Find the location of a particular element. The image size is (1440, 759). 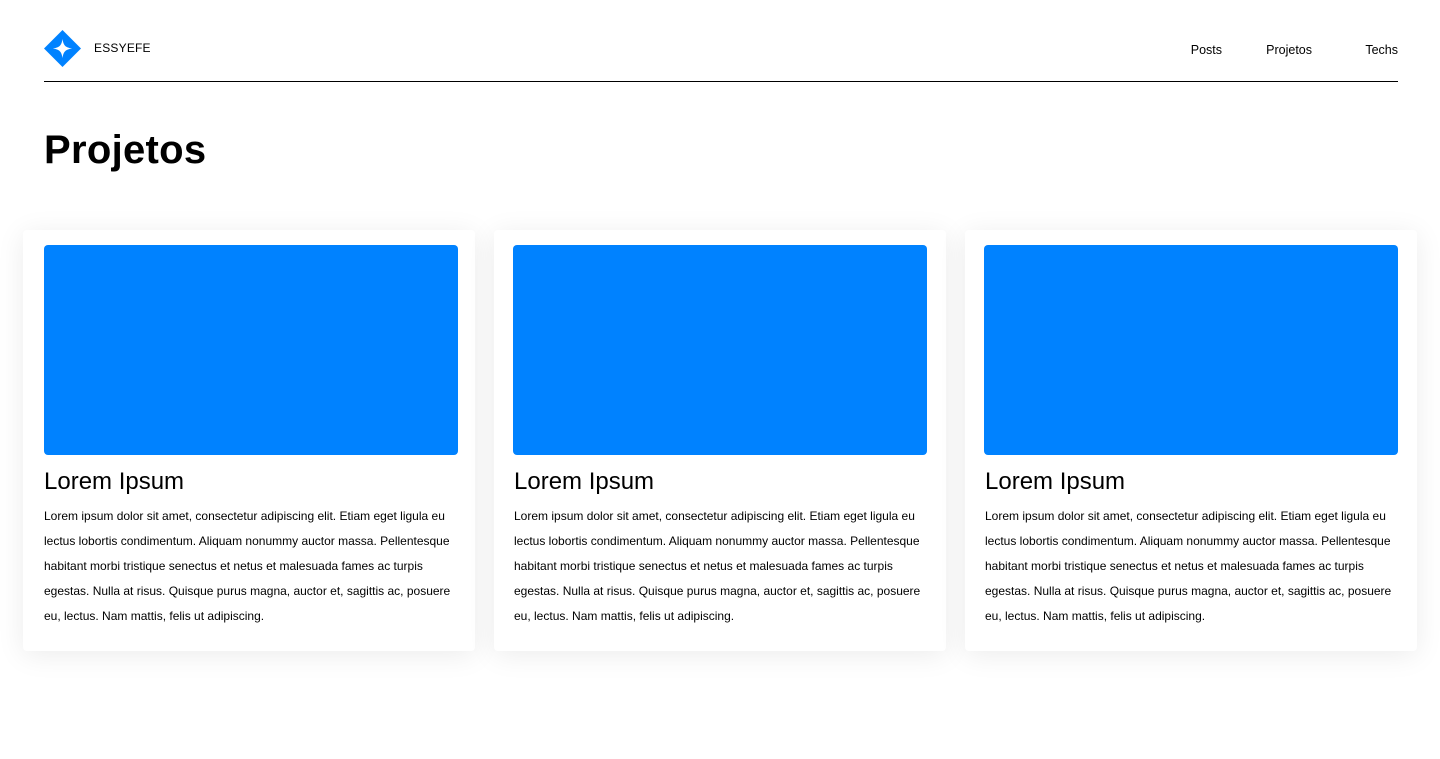

nav-item-techs: Techs is located at coordinates (1381, 50).